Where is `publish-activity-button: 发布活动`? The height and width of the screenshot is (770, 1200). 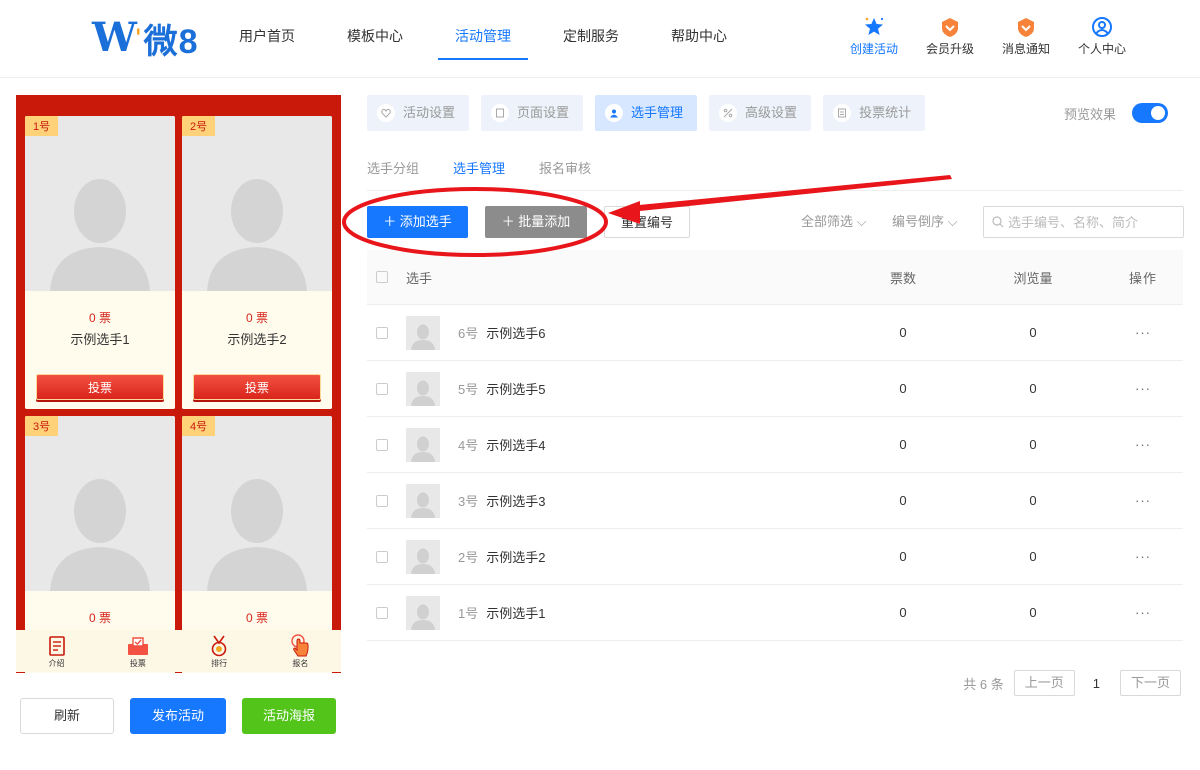
publish-activity-button: 发布活动 is located at coordinates (178, 716).